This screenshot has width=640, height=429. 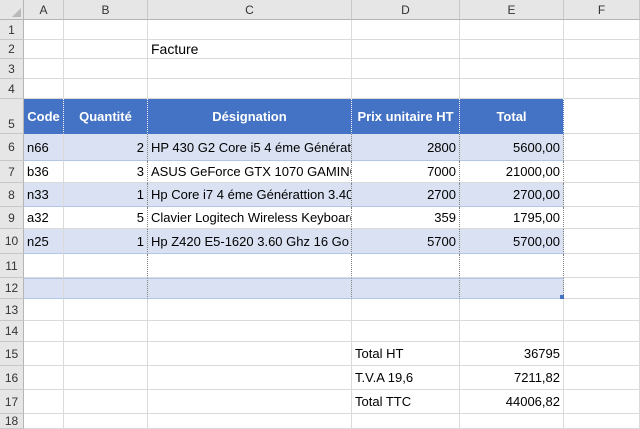 I want to click on cell-a18, so click(x=44, y=421).